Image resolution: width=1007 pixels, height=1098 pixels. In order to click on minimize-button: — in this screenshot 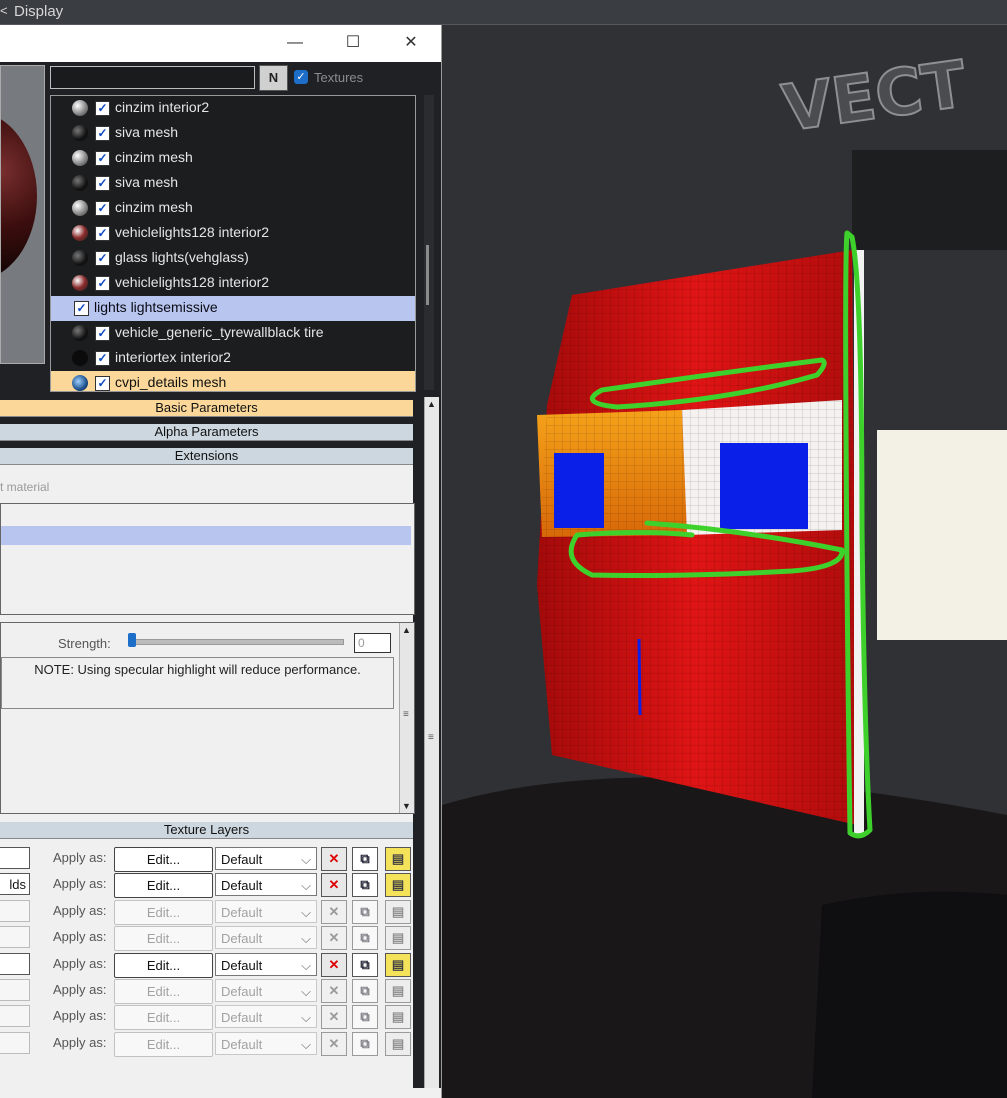, I will do `click(295, 43)`.